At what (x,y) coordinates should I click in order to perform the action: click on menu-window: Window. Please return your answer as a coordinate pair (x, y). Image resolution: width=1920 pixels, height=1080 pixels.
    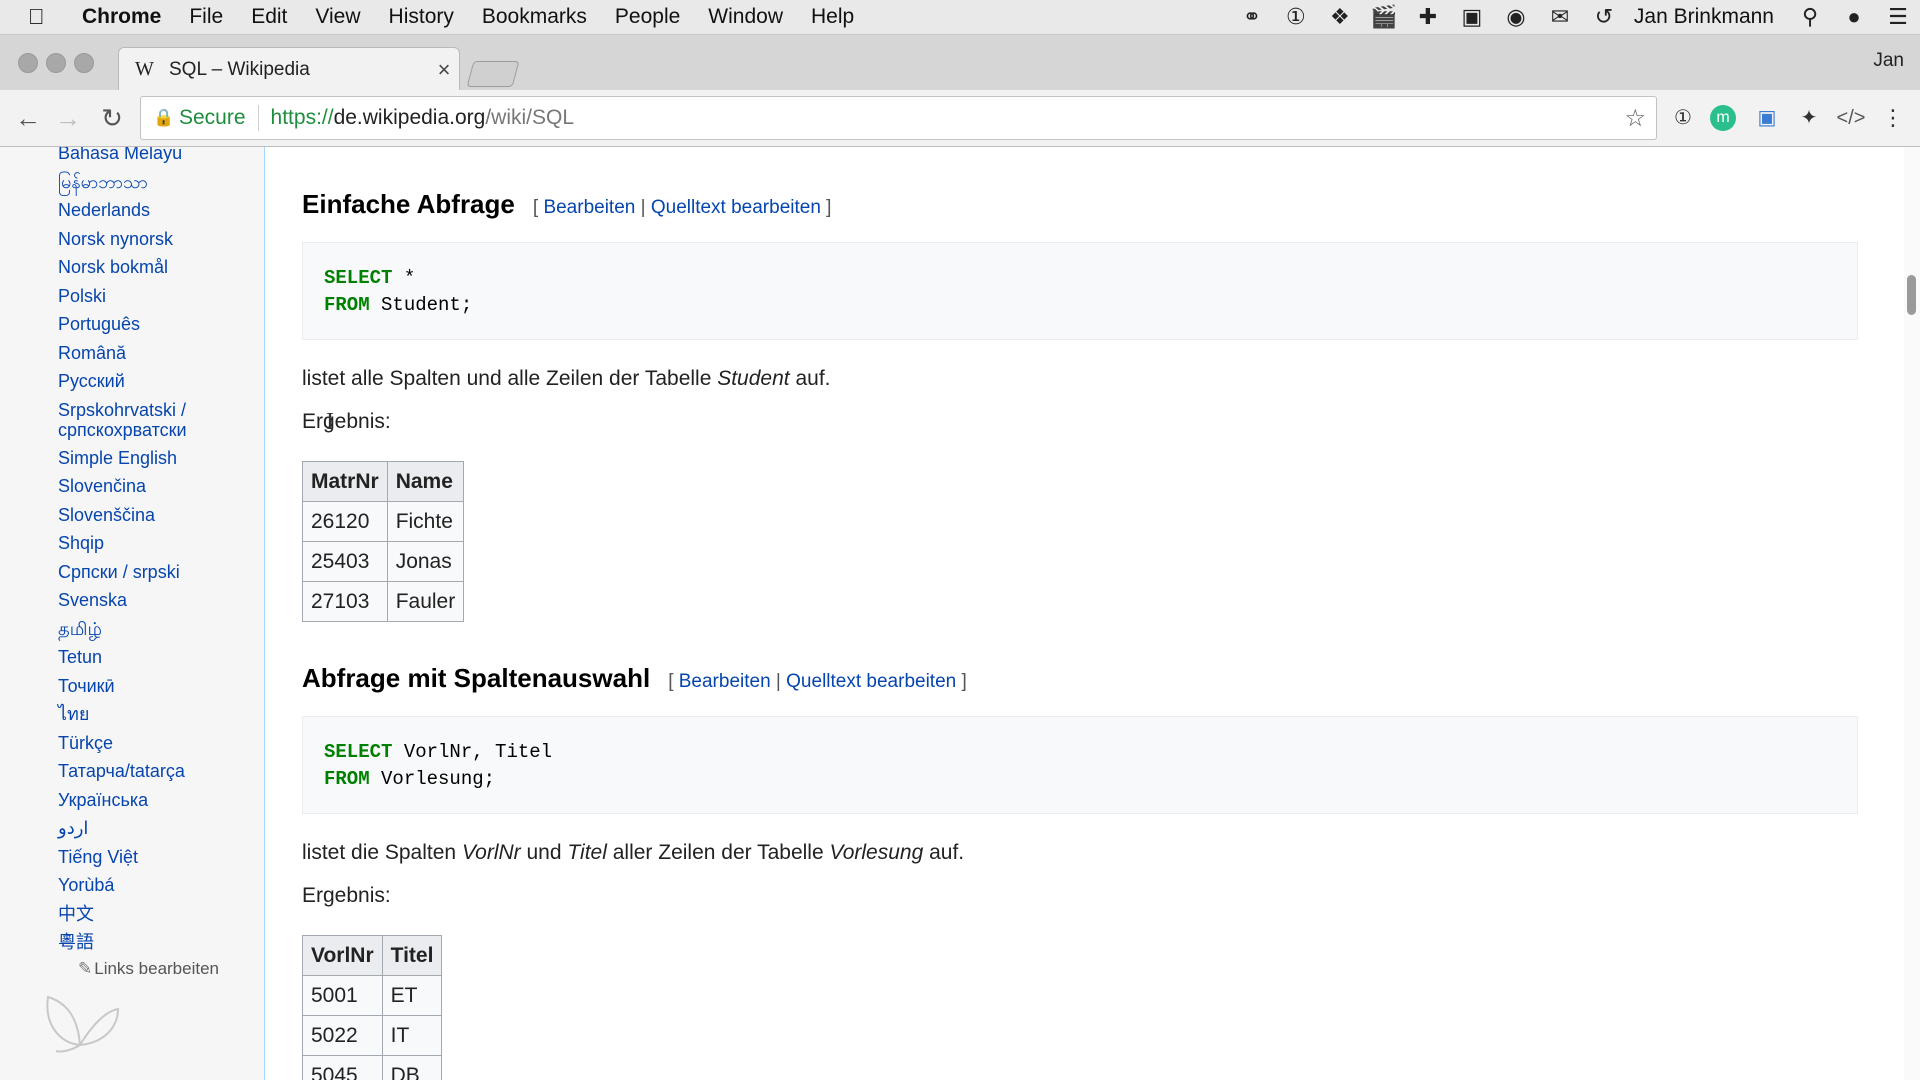
    Looking at the image, I should click on (745, 17).